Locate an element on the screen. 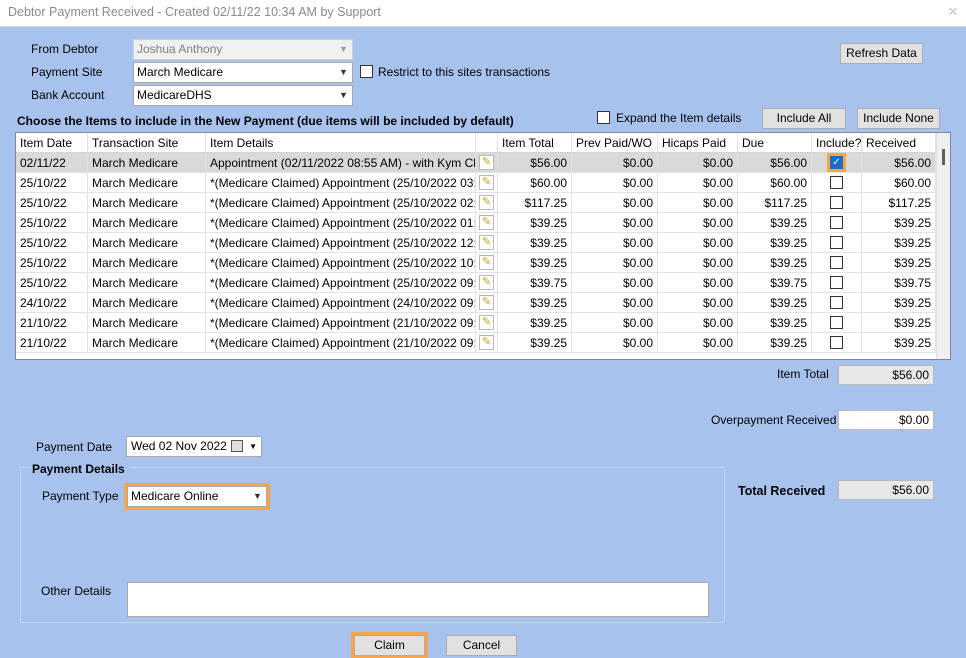 The width and height of the screenshot is (966, 658). column-header-hicaps-paid: Hicaps Paid is located at coordinates (698, 143).